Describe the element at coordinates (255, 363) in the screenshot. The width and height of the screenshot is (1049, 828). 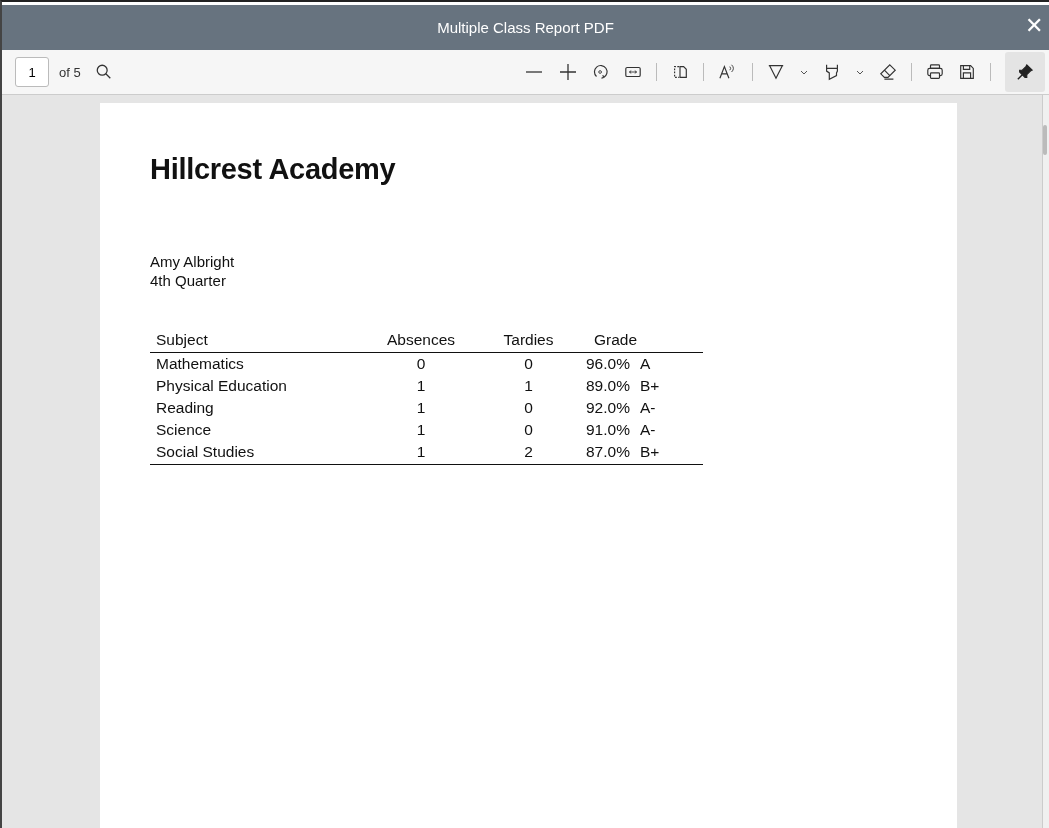
I see `table-cell: Mathematics` at that location.